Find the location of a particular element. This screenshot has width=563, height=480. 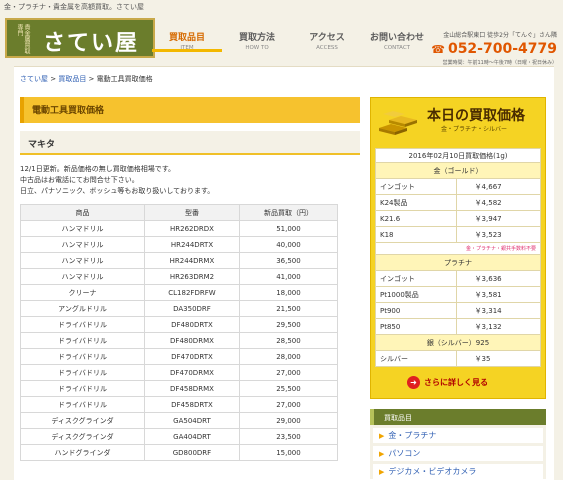

table-cell: 18,000 is located at coordinates (288, 292).